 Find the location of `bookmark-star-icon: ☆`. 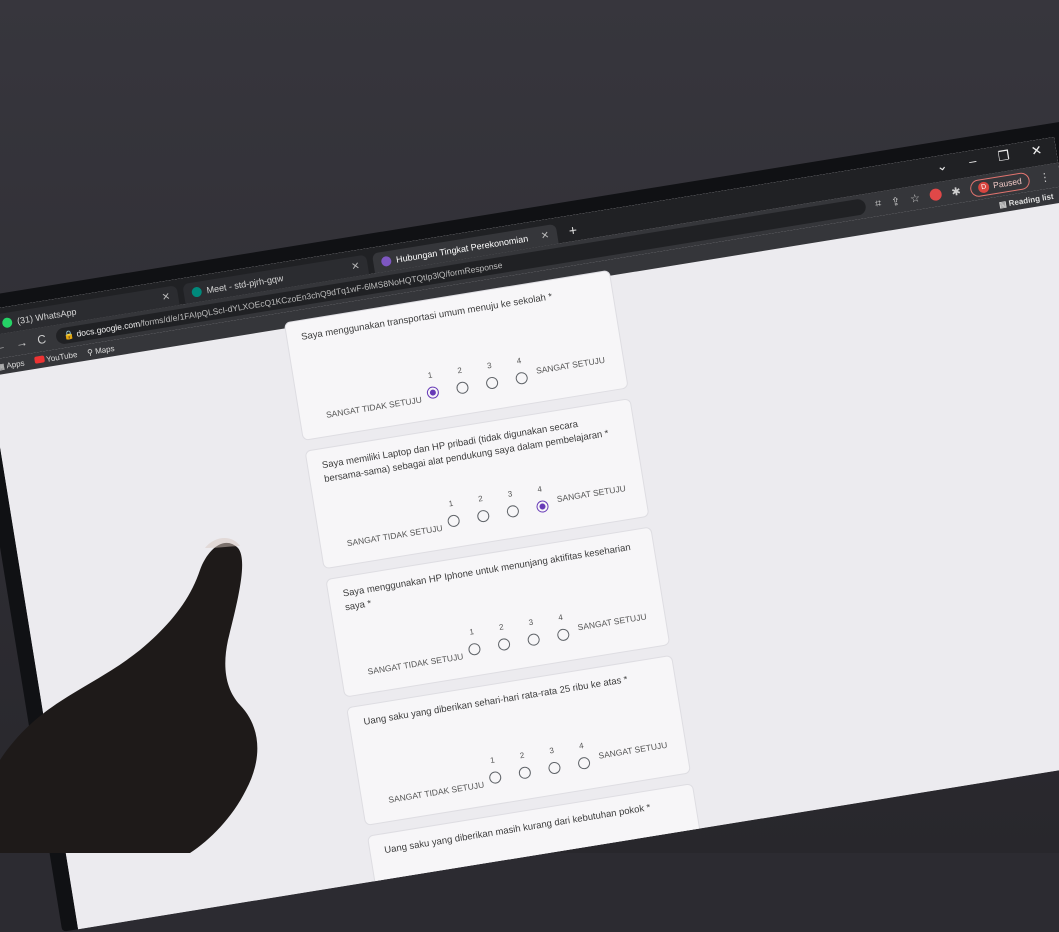

bookmark-star-icon: ☆ is located at coordinates (915, 198).